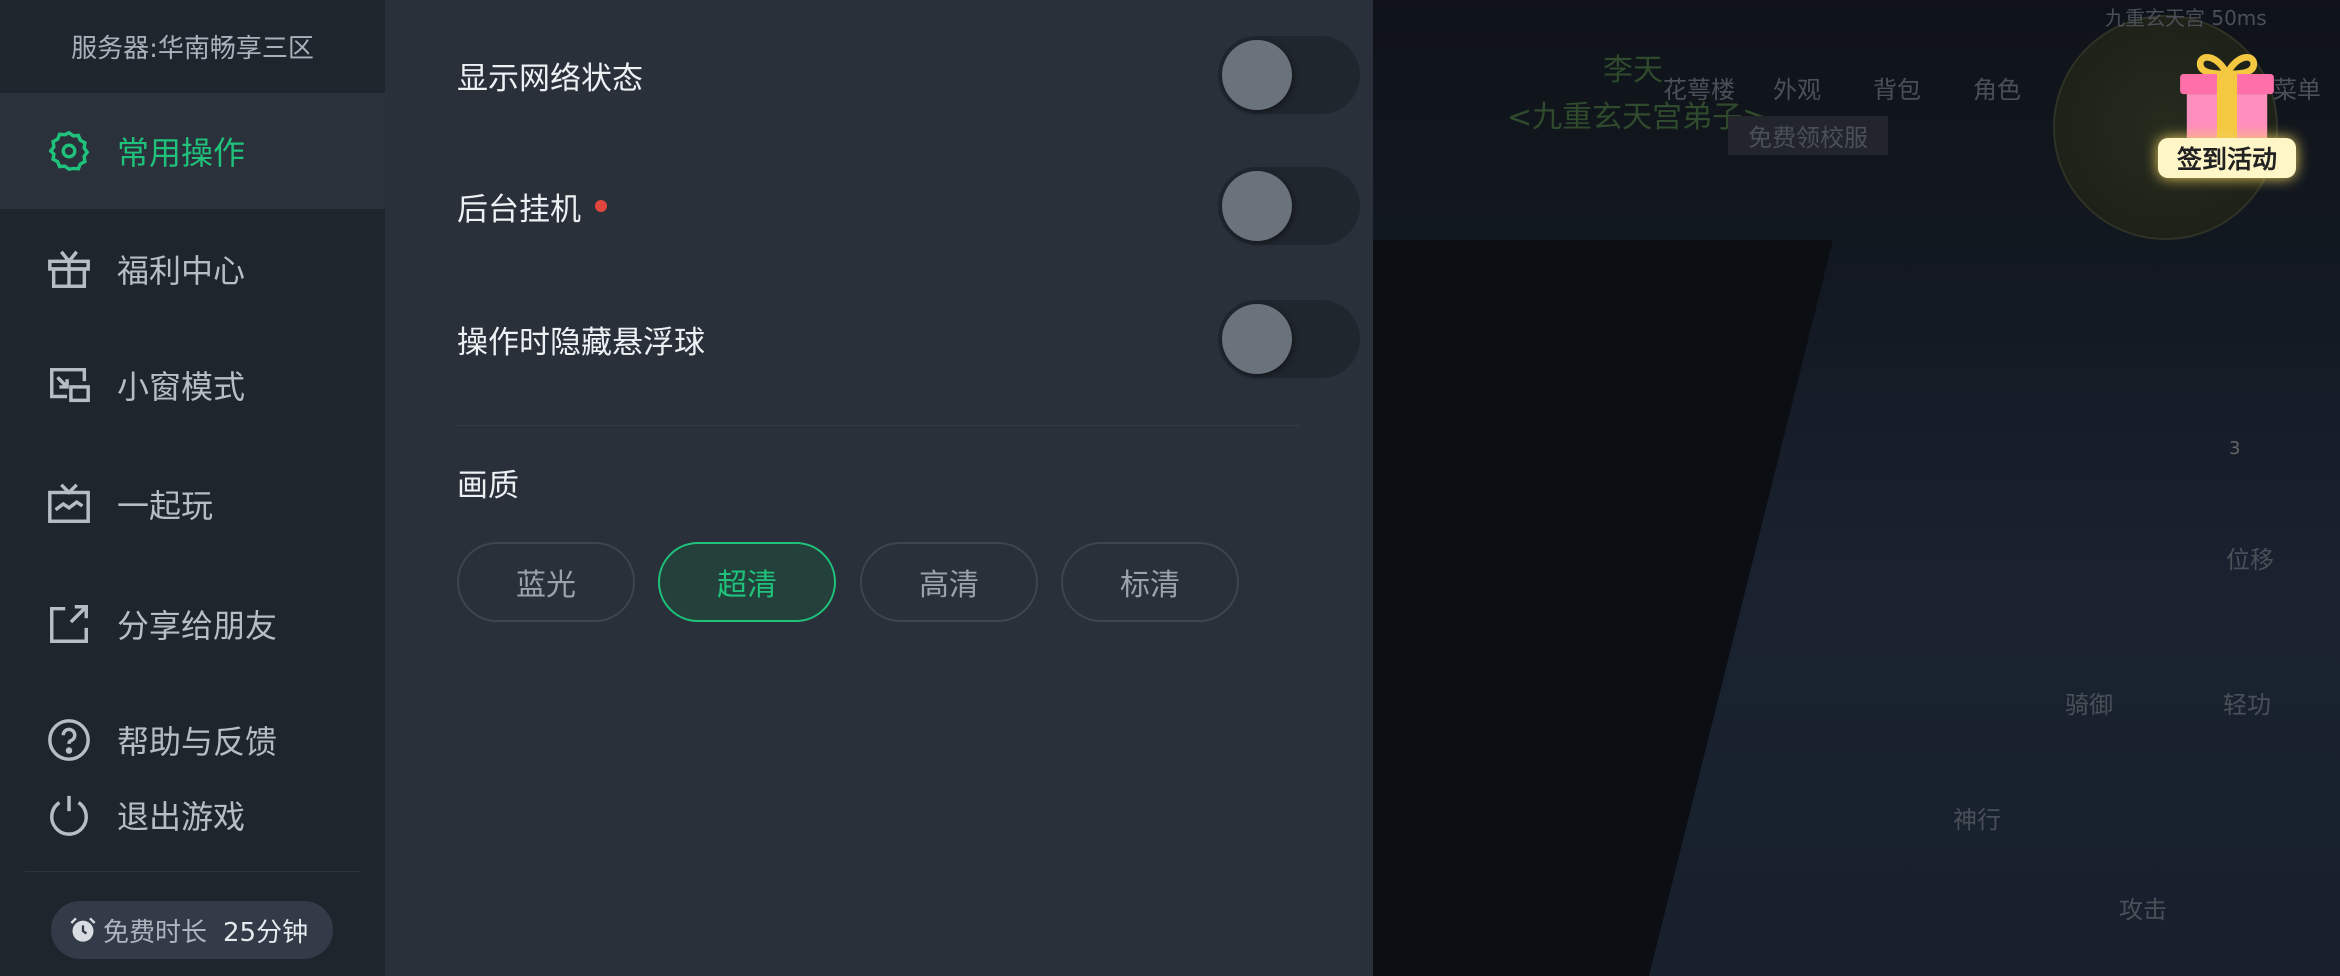 The height and width of the screenshot is (976, 2340). Describe the element at coordinates (519, 209) in the screenshot. I see `setting-label: 后台挂机` at that location.